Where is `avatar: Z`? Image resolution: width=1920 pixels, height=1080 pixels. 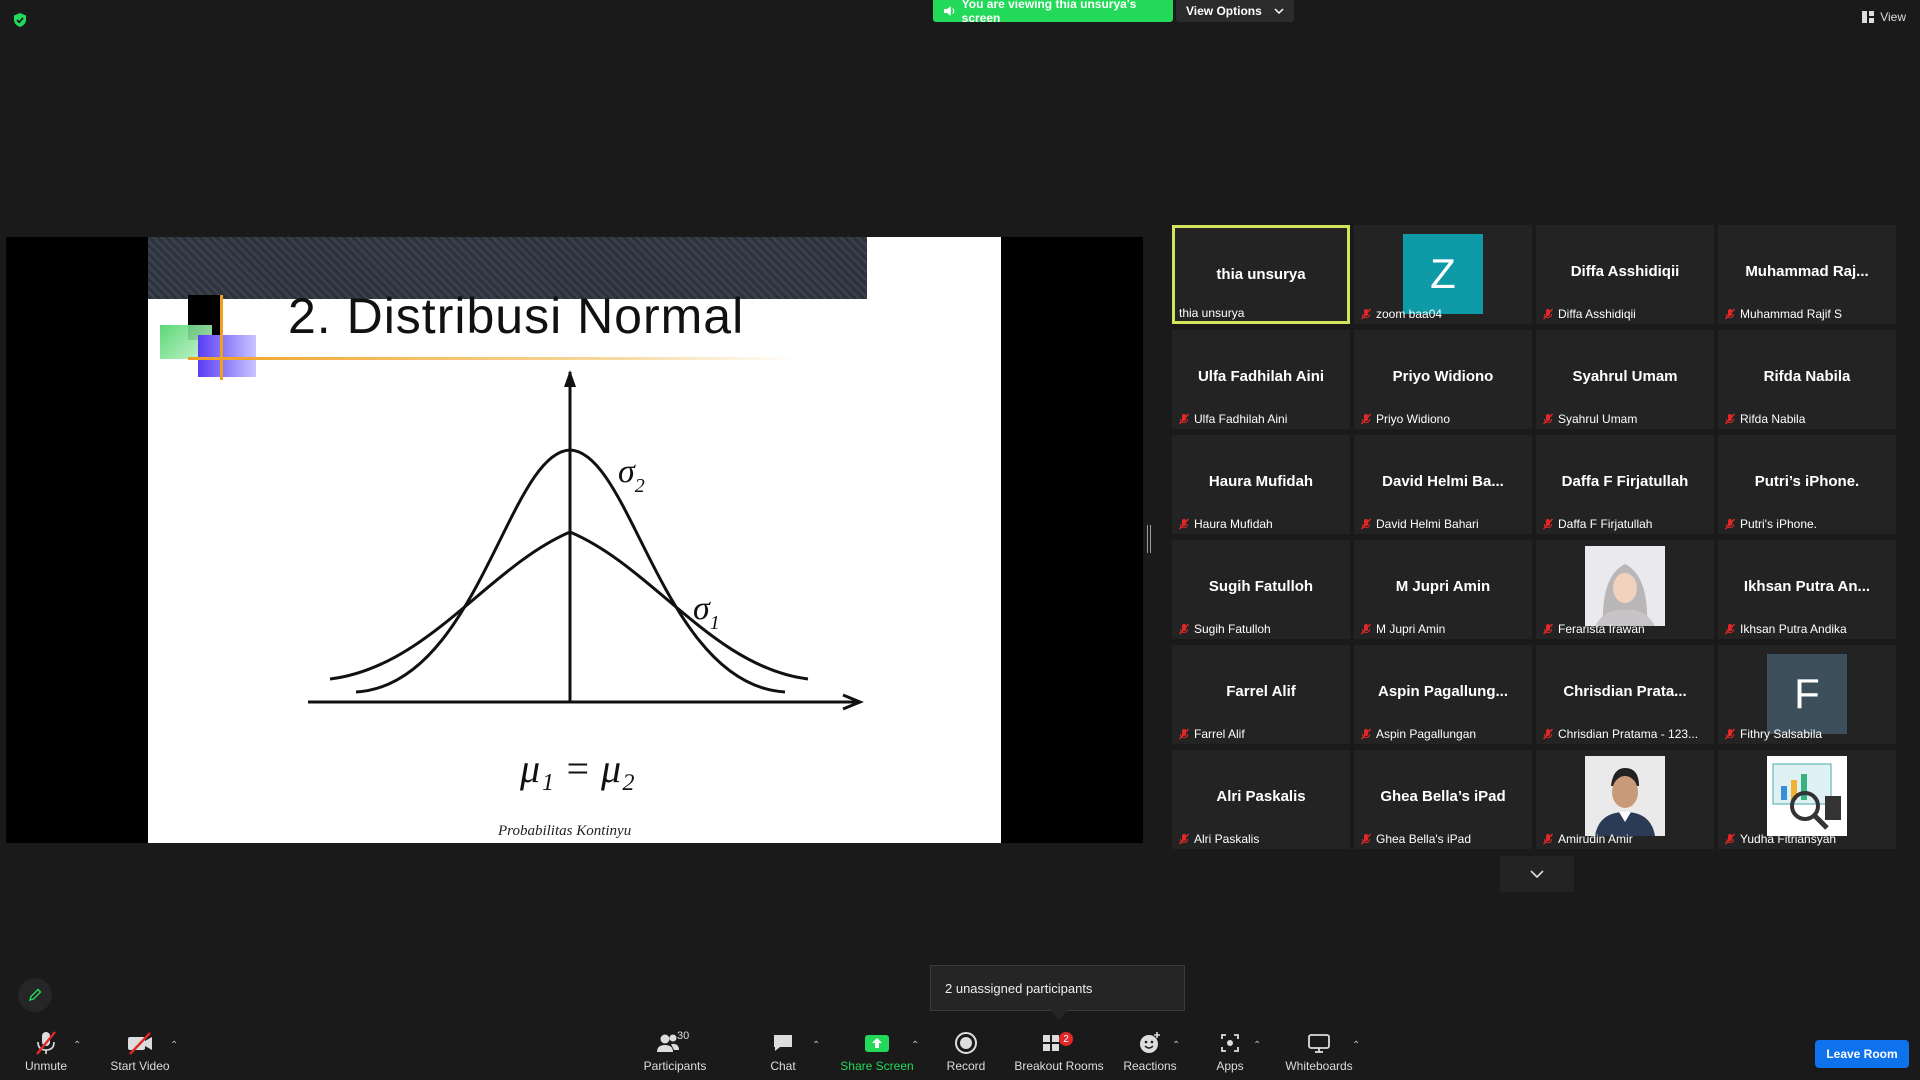 avatar: Z is located at coordinates (1443, 274).